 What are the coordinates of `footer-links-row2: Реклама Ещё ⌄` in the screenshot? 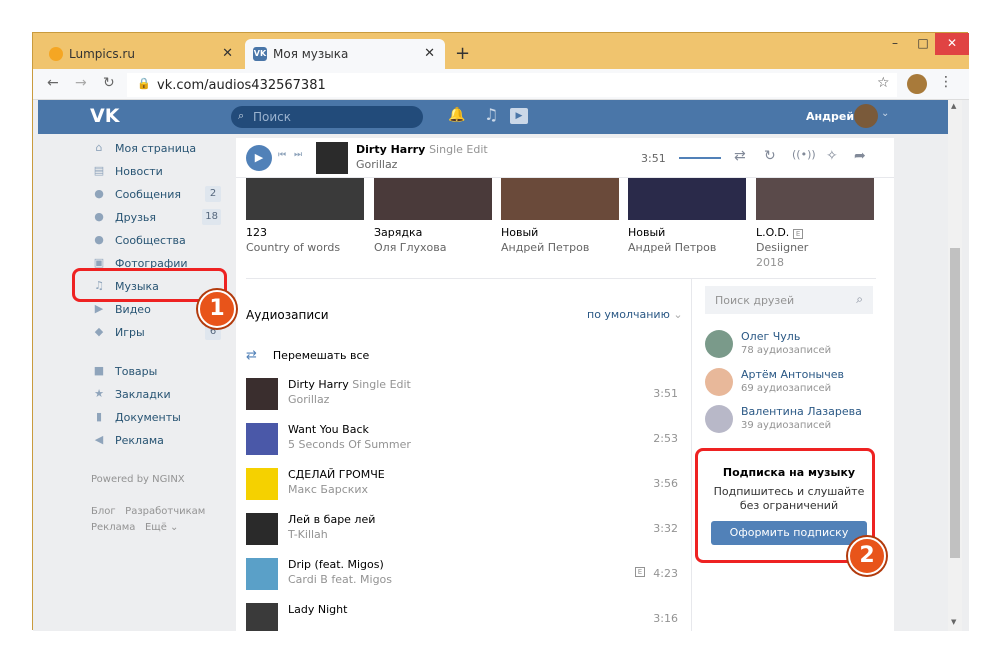 It's located at (135, 527).